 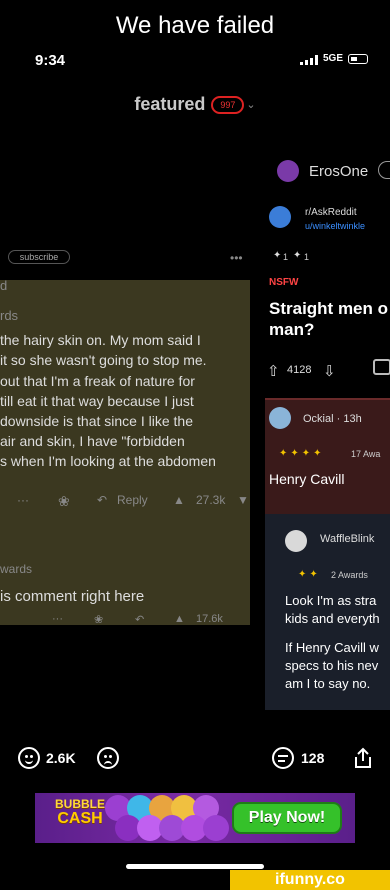 What do you see at coordinates (333, 58) in the screenshot?
I see `network-label: 5GE` at bounding box center [333, 58].